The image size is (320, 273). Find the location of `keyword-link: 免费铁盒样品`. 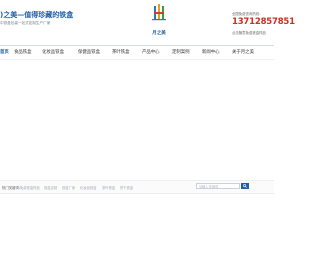

keyword-link: 免费铁盒样品 is located at coordinates (30, 187).